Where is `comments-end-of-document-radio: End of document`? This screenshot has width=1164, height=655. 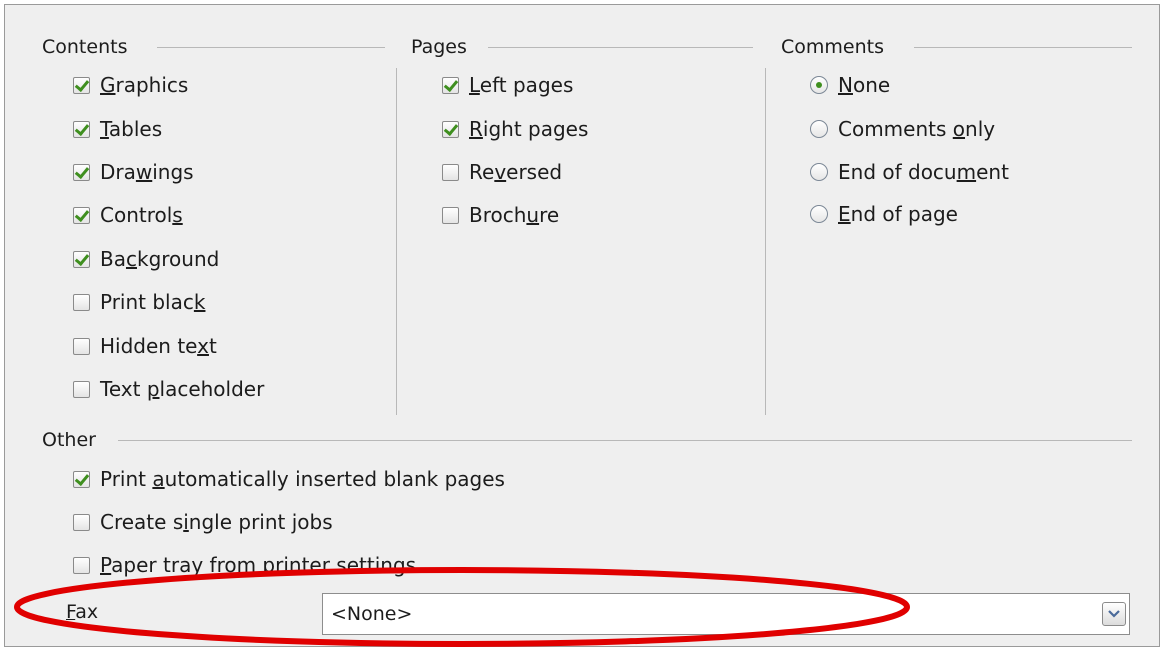 comments-end-of-document-radio: End of document is located at coordinates (909, 172).